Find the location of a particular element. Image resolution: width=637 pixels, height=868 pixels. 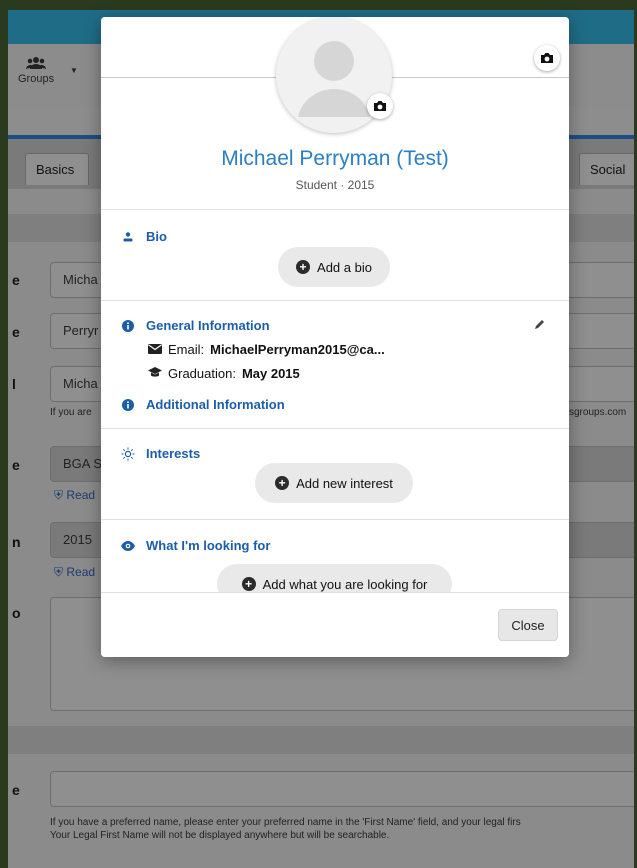

general-info-label: General Information is located at coordinates (208, 325).